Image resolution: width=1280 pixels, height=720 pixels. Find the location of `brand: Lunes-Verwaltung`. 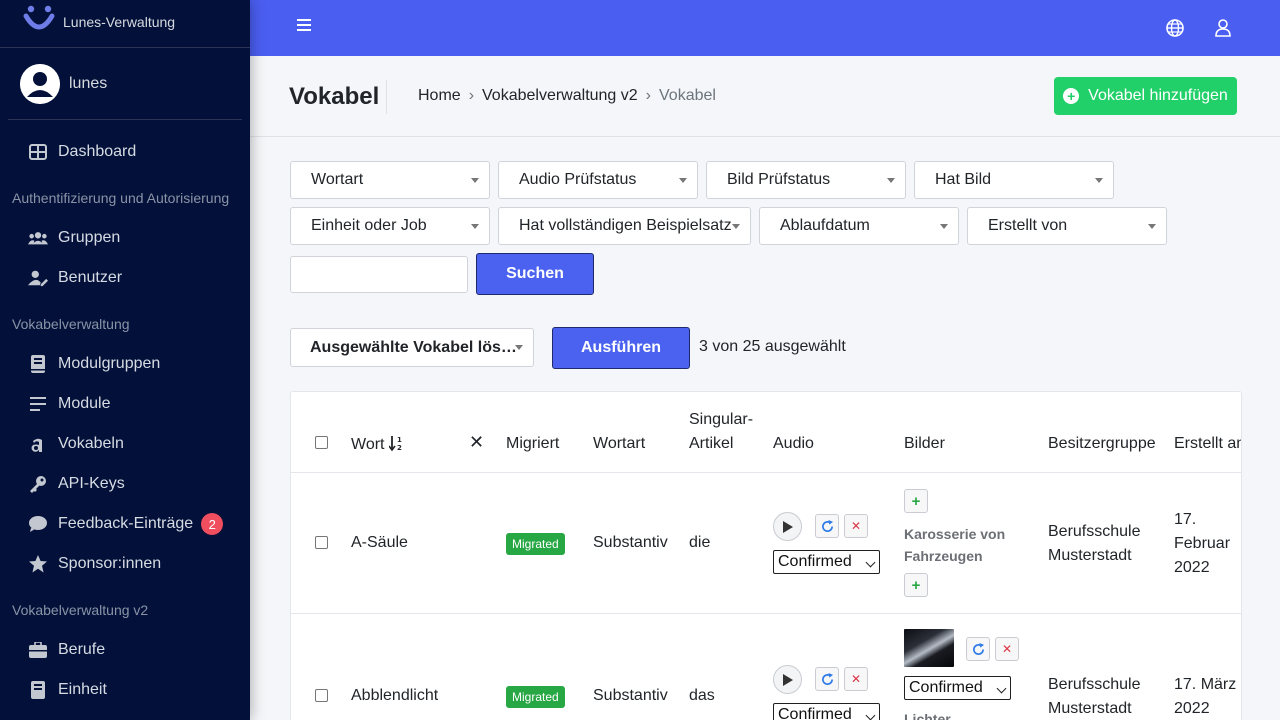

brand: Lunes-Verwaltung is located at coordinates (125, 24).